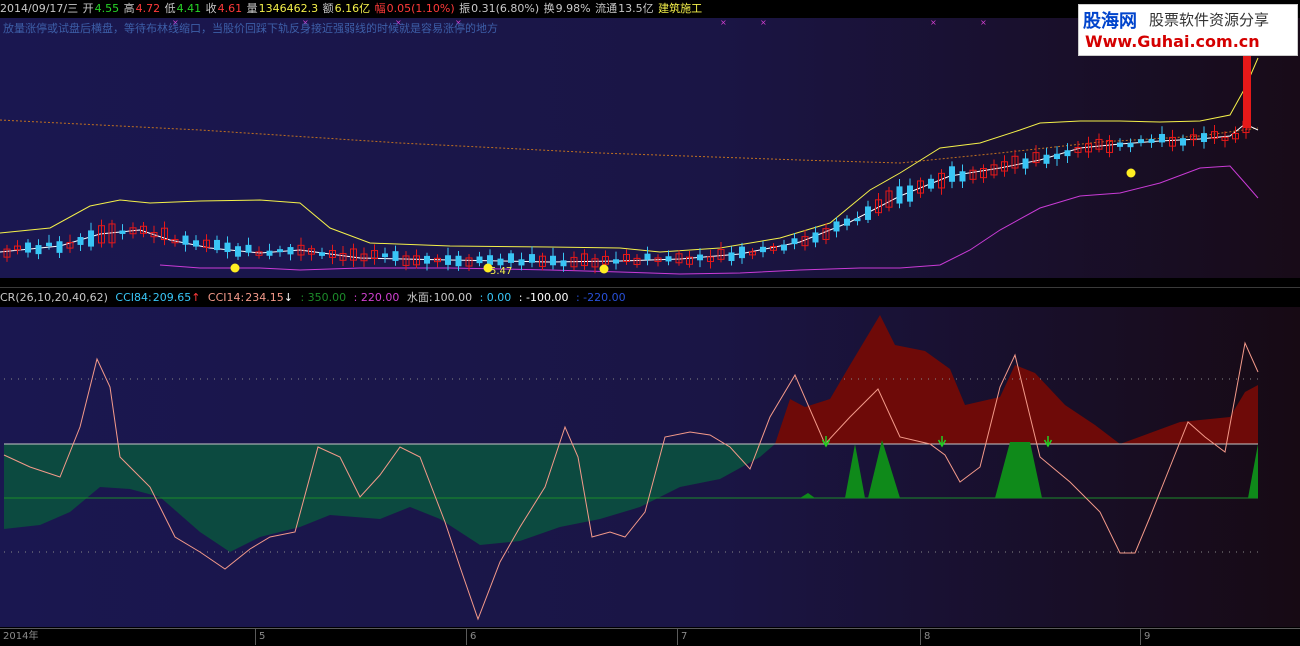  What do you see at coordinates (680, 8) in the screenshot?
I see `sector-name: 建筑施工` at bounding box center [680, 8].